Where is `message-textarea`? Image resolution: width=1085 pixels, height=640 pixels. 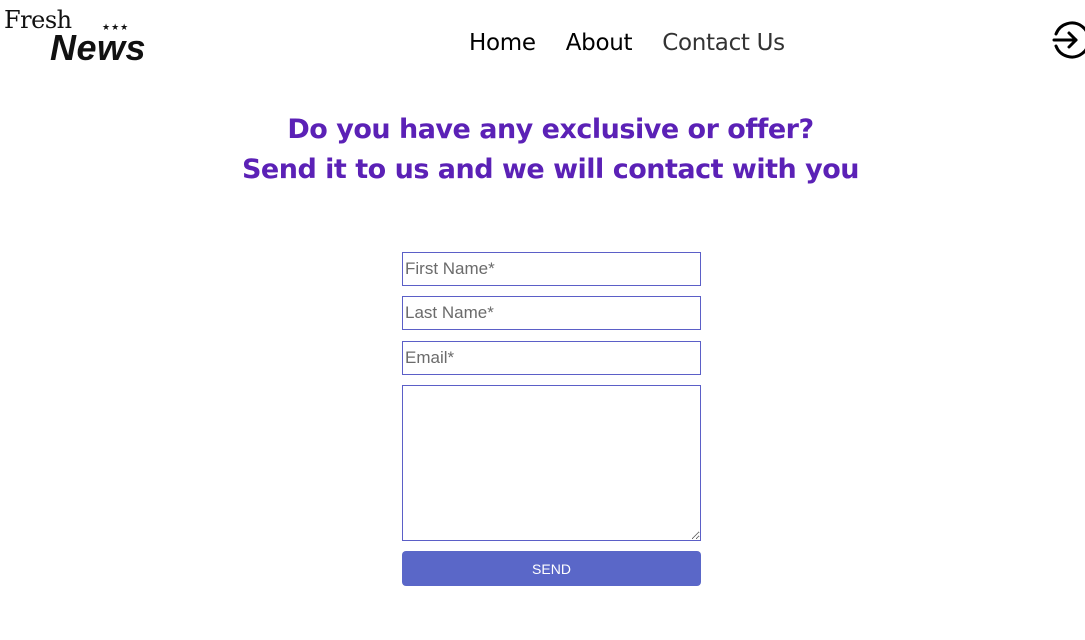 message-textarea is located at coordinates (551, 463).